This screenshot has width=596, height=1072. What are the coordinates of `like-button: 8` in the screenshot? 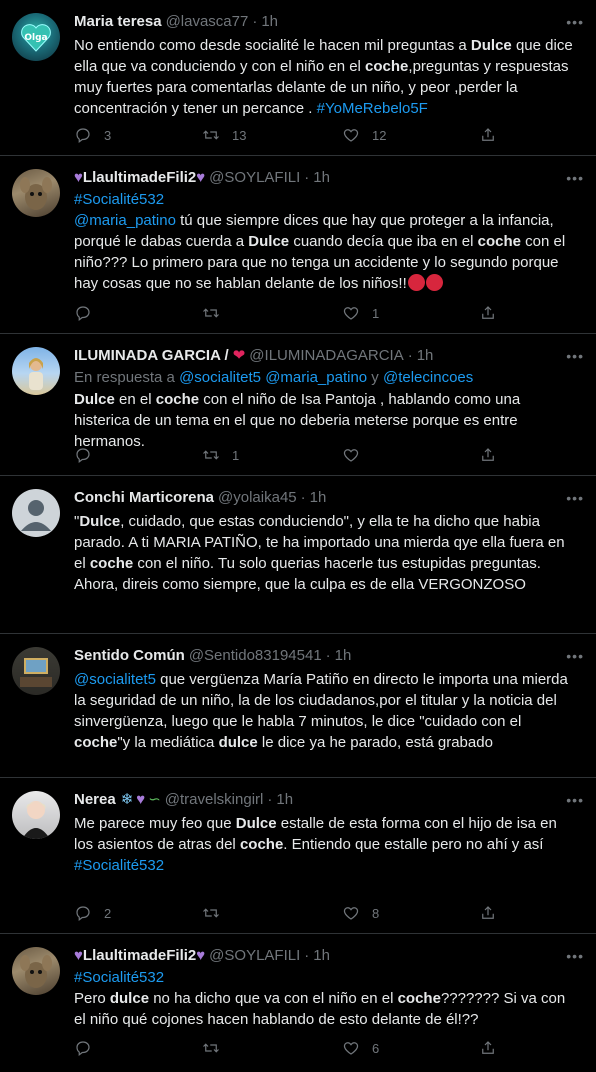 It's located at (360, 913).